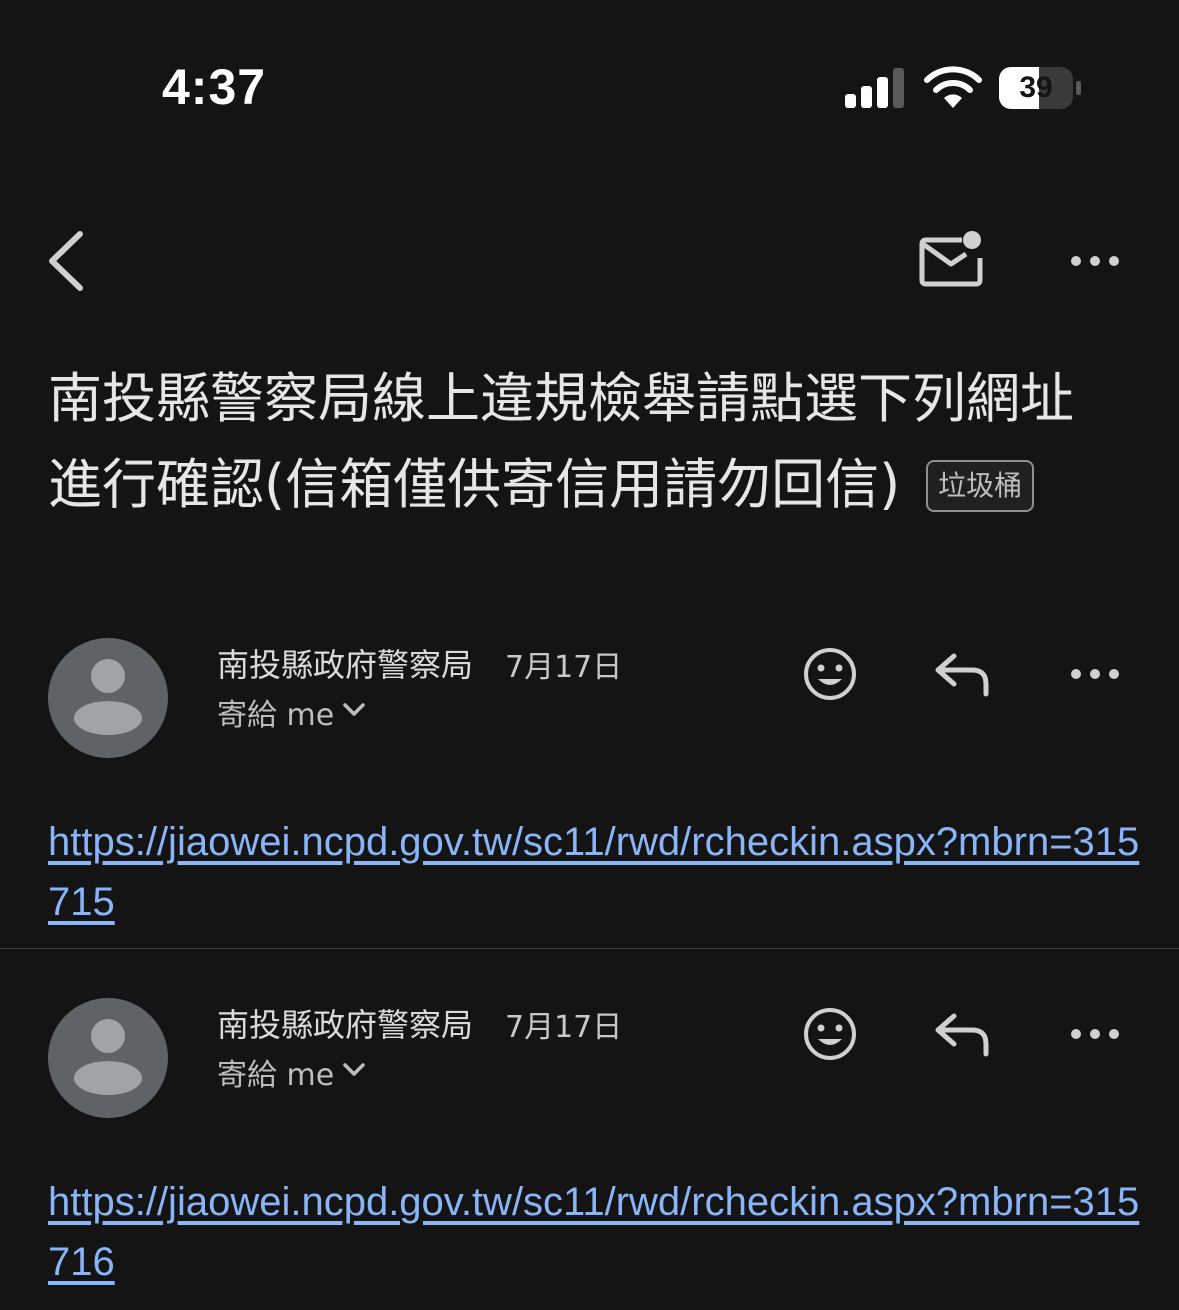  Describe the element at coordinates (589, 948) in the screenshot. I see `message-divider` at that location.